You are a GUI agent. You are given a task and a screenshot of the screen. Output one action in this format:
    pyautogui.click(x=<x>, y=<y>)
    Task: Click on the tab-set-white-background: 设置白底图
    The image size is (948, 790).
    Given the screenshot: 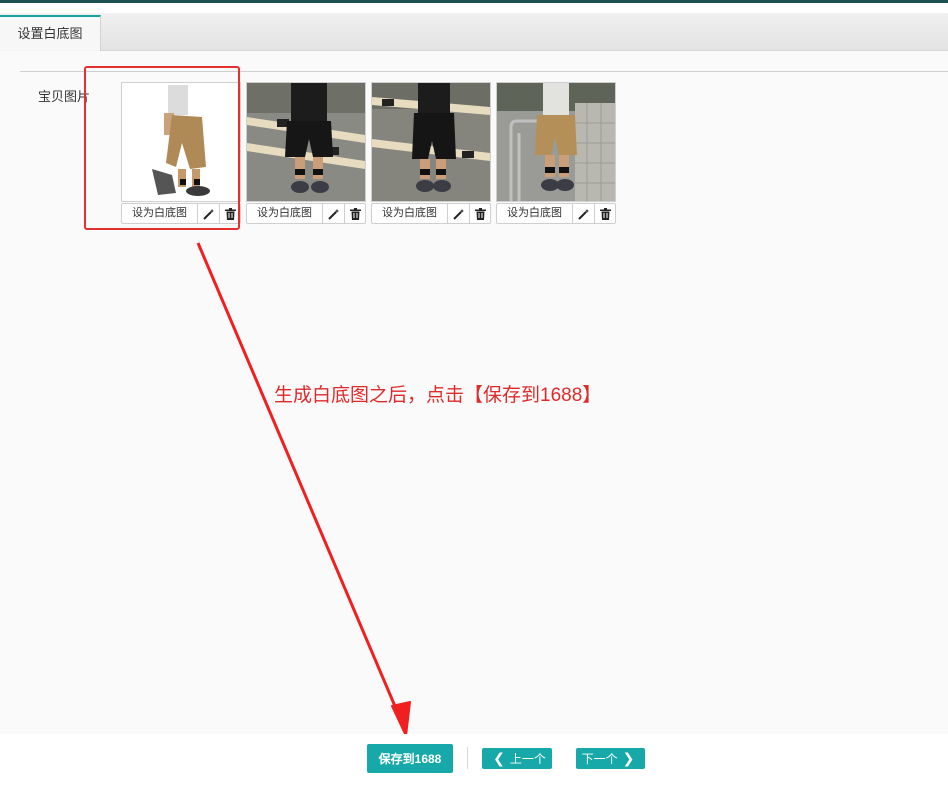 What is the action you would take?
    pyautogui.click(x=50, y=33)
    